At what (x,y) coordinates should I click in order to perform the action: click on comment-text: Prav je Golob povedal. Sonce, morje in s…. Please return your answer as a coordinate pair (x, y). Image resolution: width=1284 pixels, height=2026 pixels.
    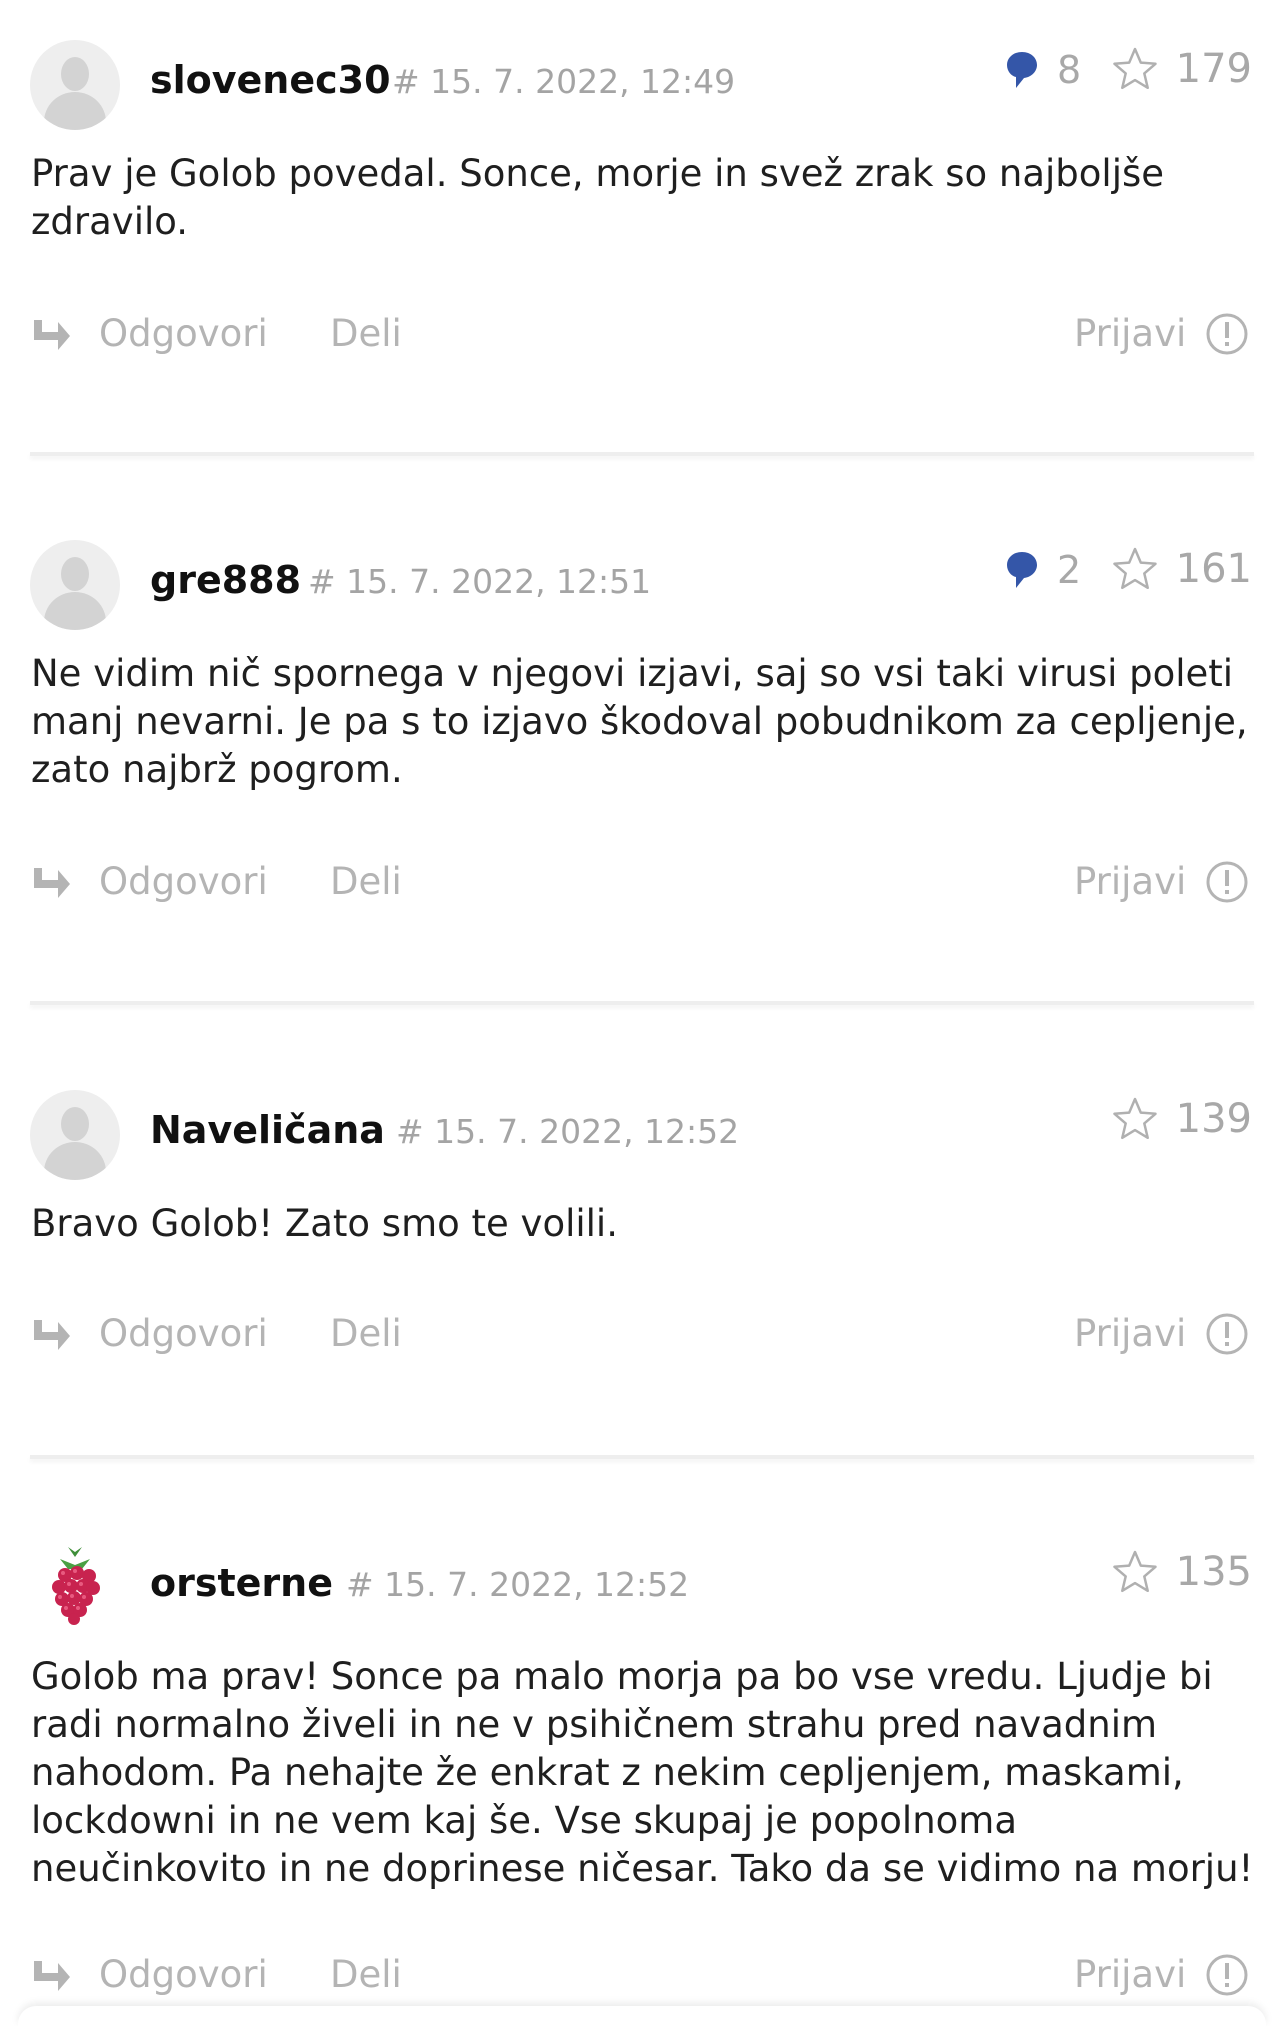
    Looking at the image, I should click on (598, 197).